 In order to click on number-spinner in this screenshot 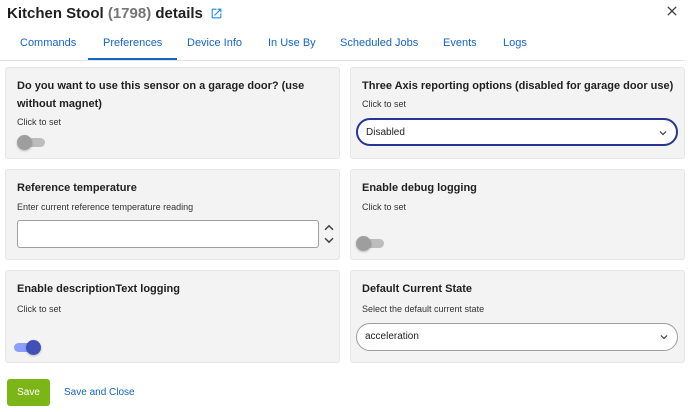, I will do `click(329, 234)`.